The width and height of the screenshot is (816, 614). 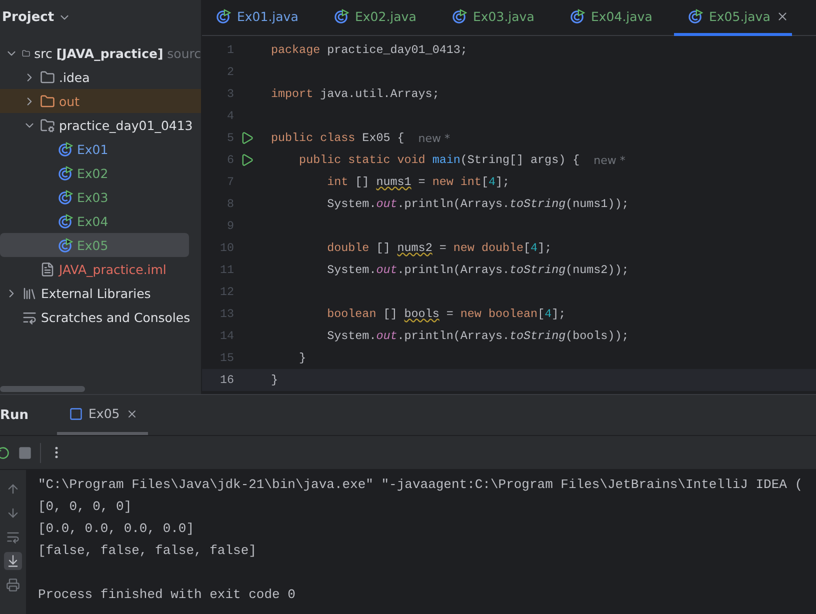 What do you see at coordinates (96, 293) in the screenshot?
I see `tree-label: External Libraries` at bounding box center [96, 293].